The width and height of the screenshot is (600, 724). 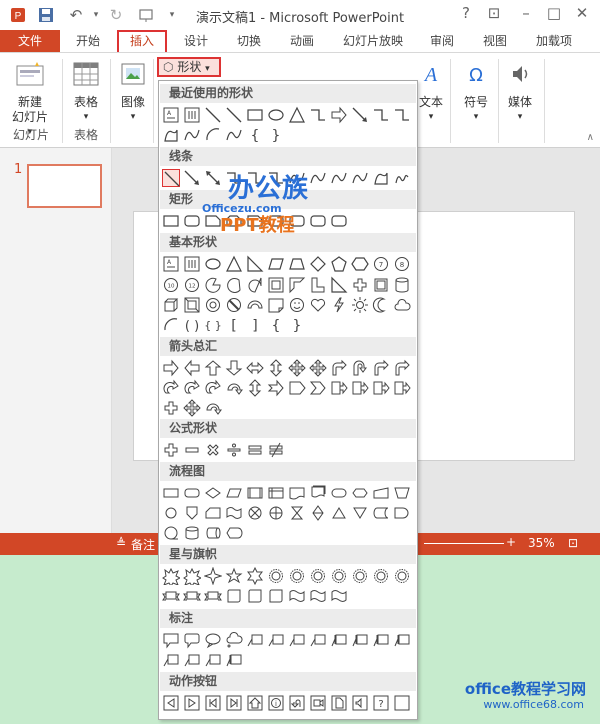 What do you see at coordinates (318, 305) in the screenshot?
I see `heart-shape-icon` at bounding box center [318, 305].